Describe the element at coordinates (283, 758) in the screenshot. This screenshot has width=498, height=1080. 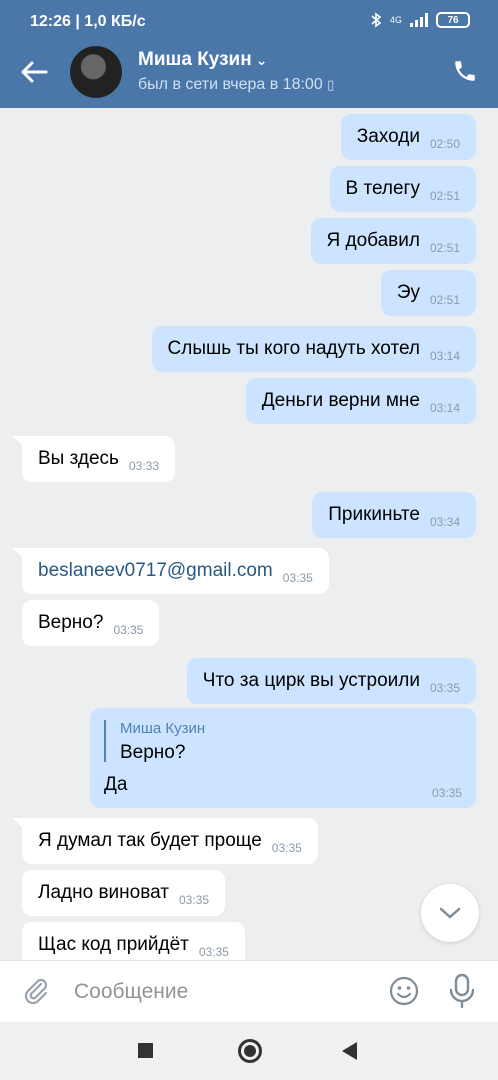
I see `message-outgoing-reply: Миша Кузин Верно? Да 03:35` at that location.